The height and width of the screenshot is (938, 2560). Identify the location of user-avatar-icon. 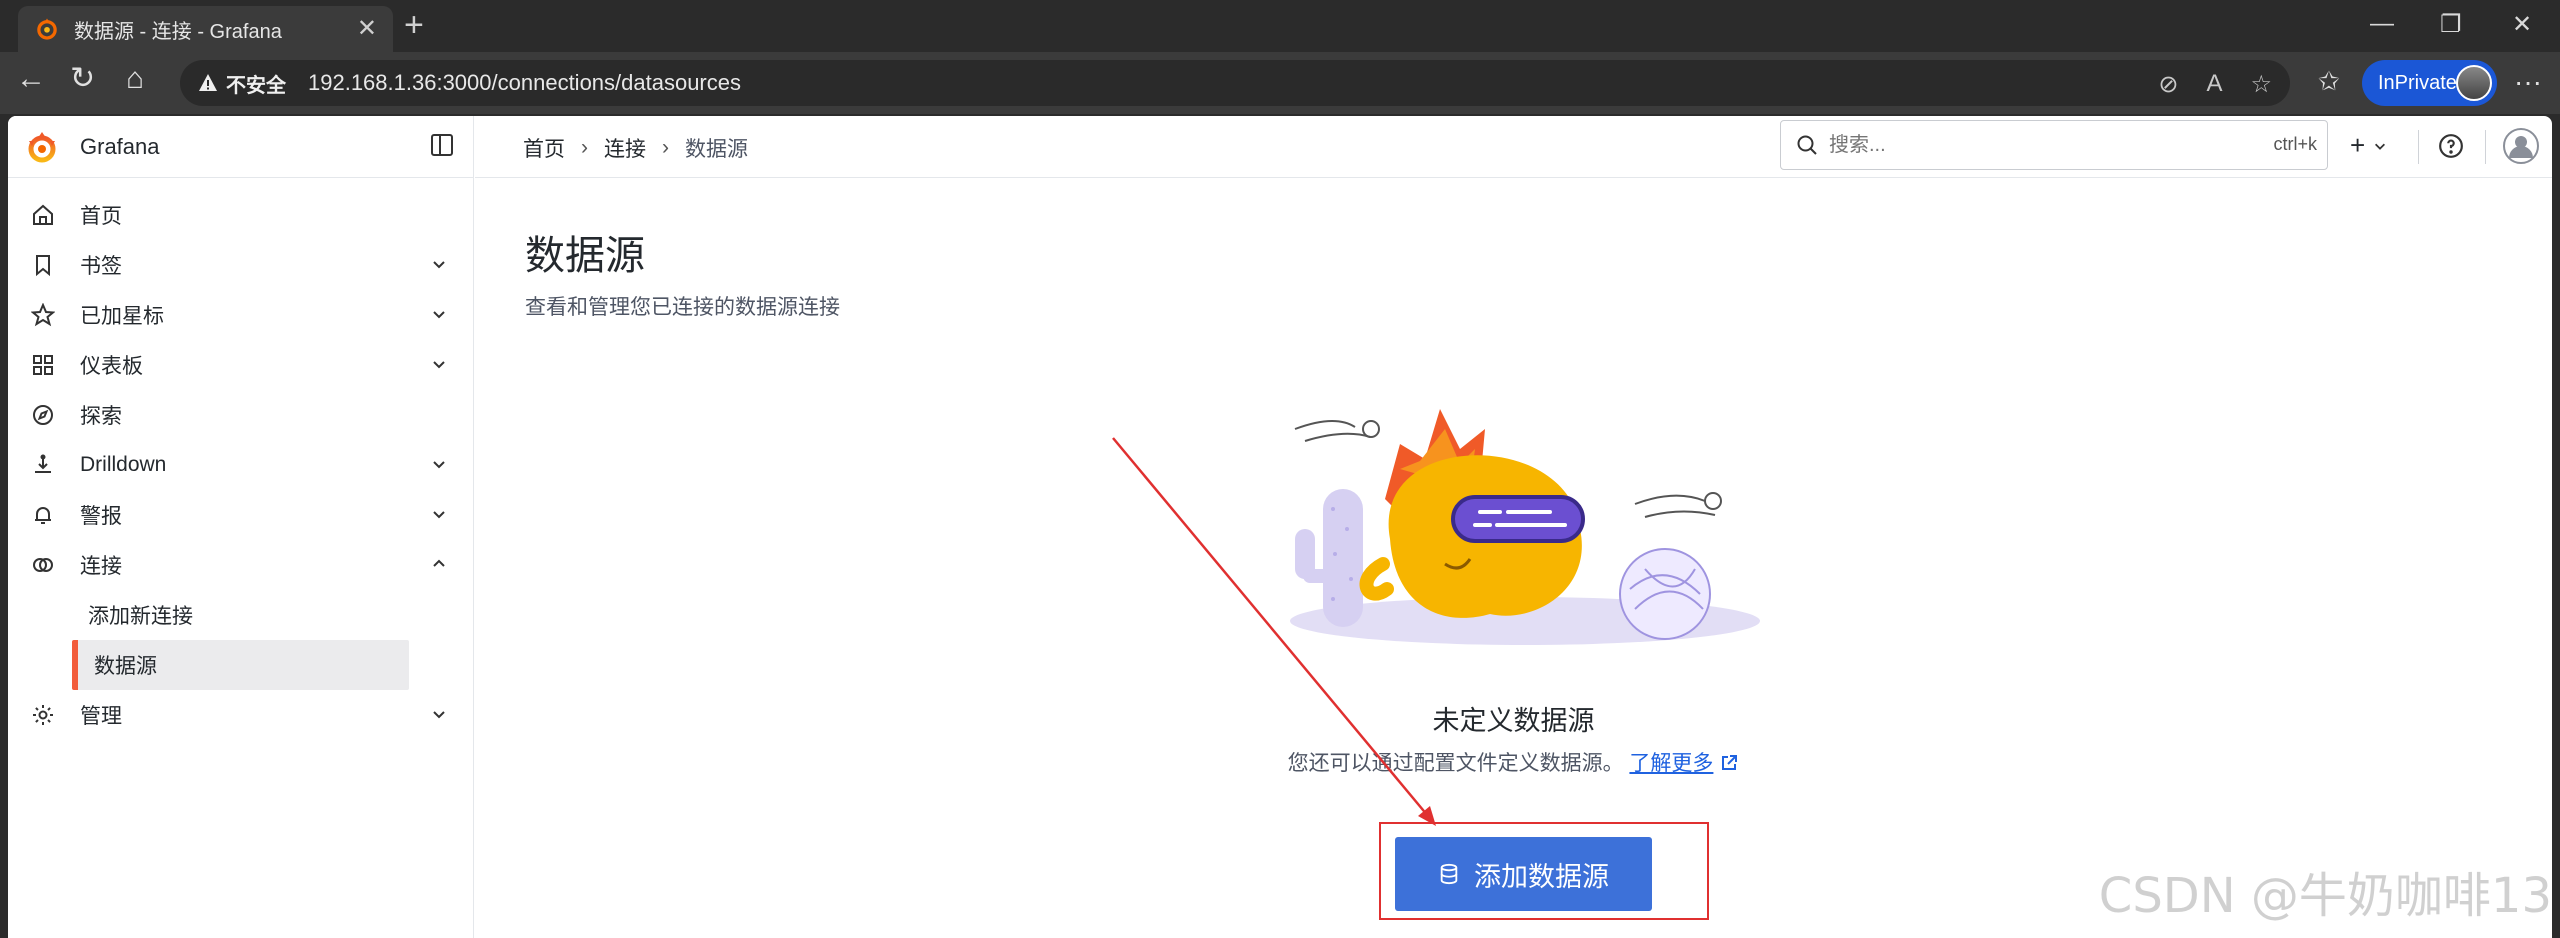
(2521, 146).